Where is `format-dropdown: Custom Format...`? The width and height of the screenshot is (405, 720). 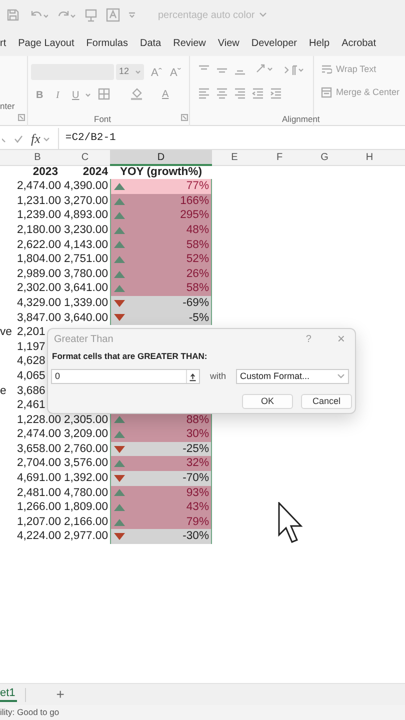
format-dropdown: Custom Format... is located at coordinates (292, 376).